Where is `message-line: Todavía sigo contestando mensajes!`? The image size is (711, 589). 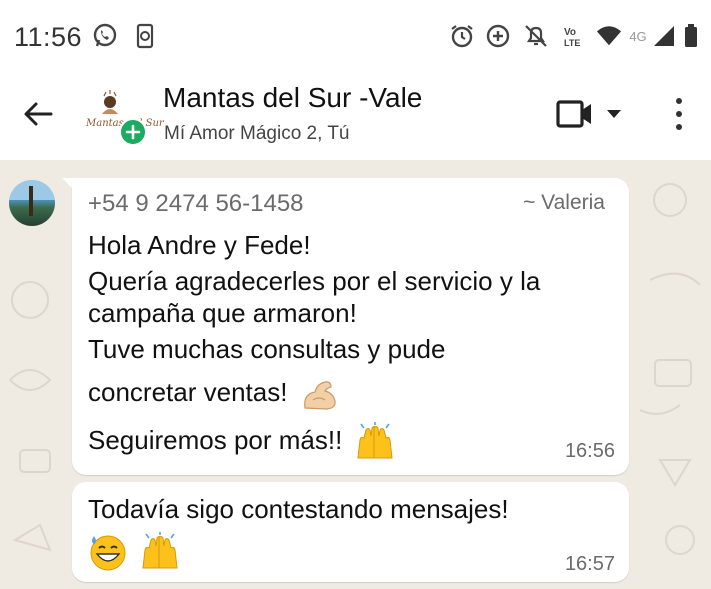
message-line: Todavía sigo contestando mensajes! is located at coordinates (298, 509).